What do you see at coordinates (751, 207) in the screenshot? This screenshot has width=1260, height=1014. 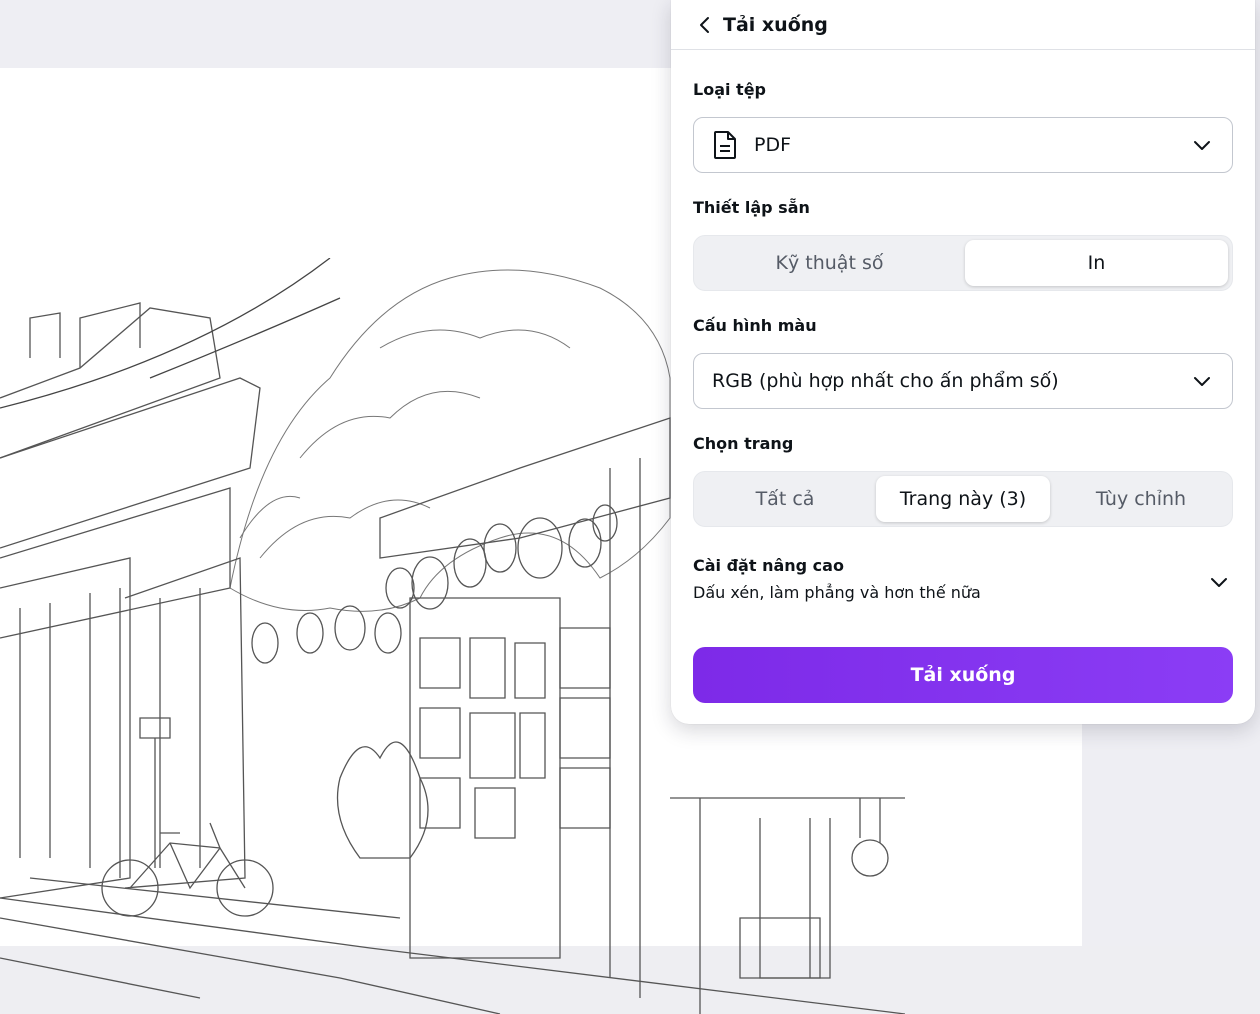 I see `preset-label: Thiết lập sẵn` at bounding box center [751, 207].